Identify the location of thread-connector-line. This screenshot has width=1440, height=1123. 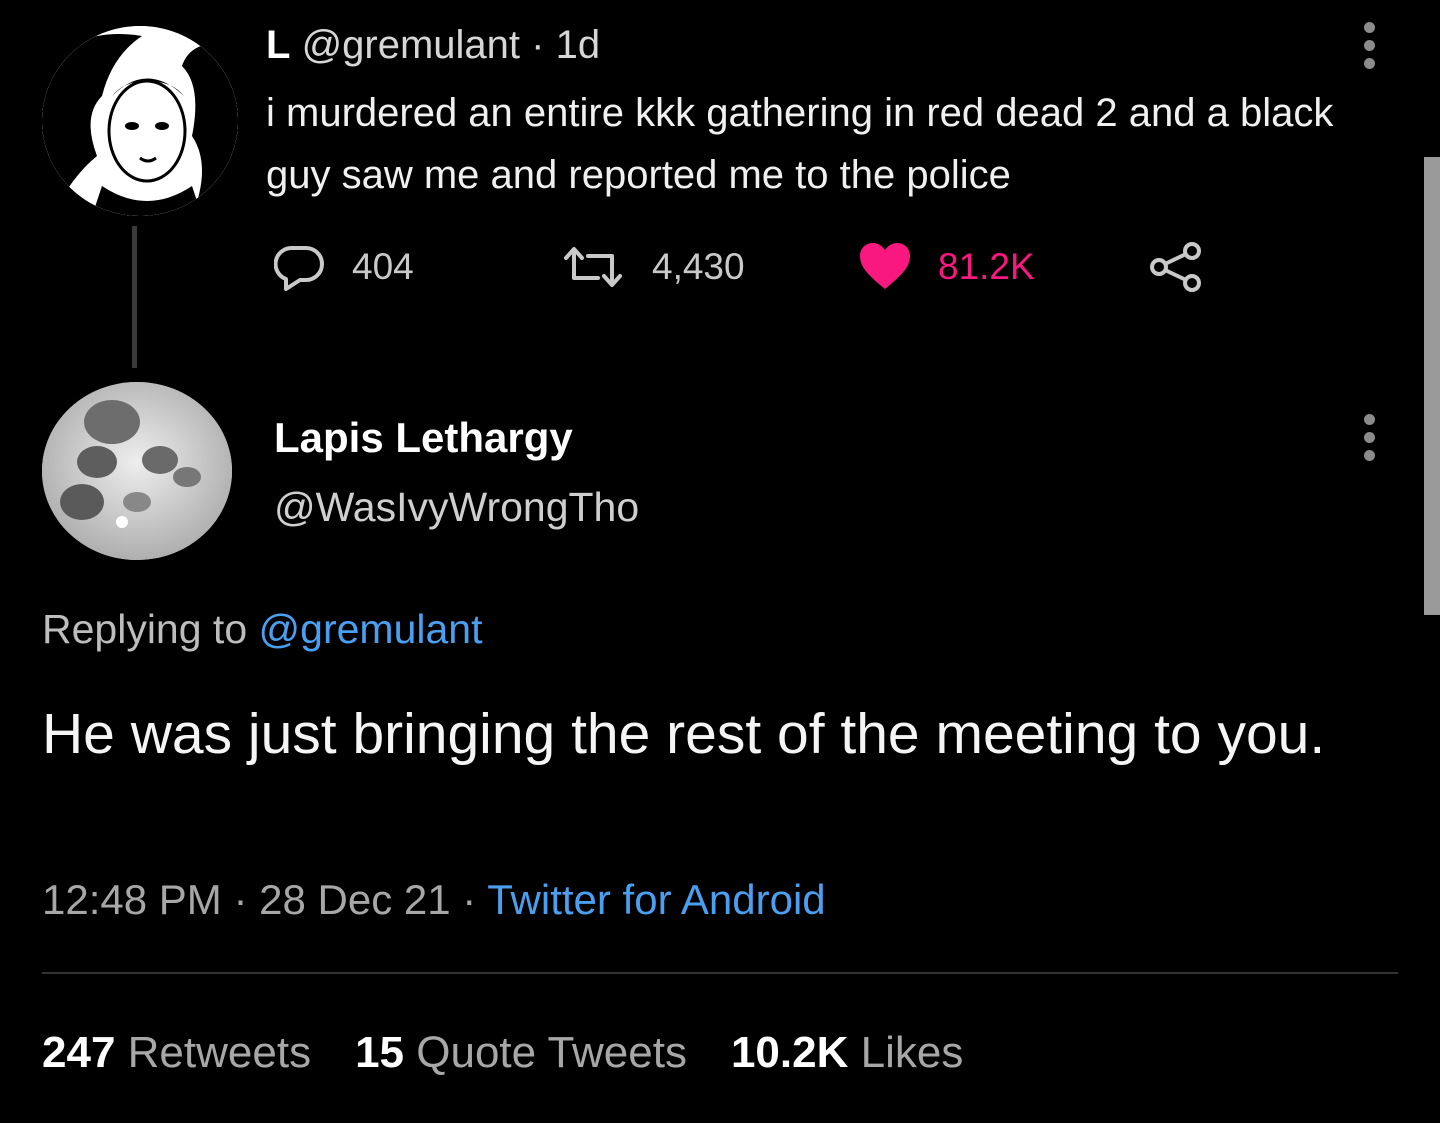
(134, 297).